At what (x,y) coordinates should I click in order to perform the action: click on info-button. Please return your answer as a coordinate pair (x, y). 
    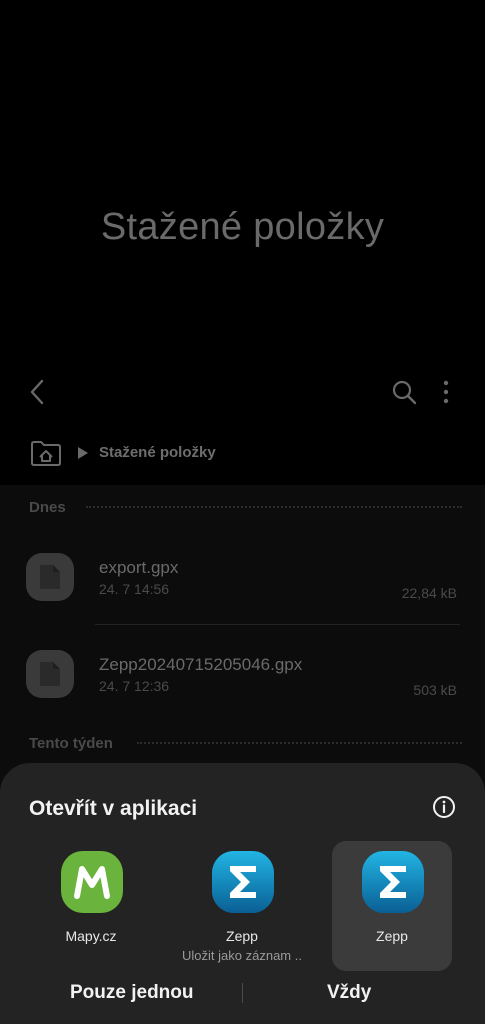
    Looking at the image, I should click on (444, 807).